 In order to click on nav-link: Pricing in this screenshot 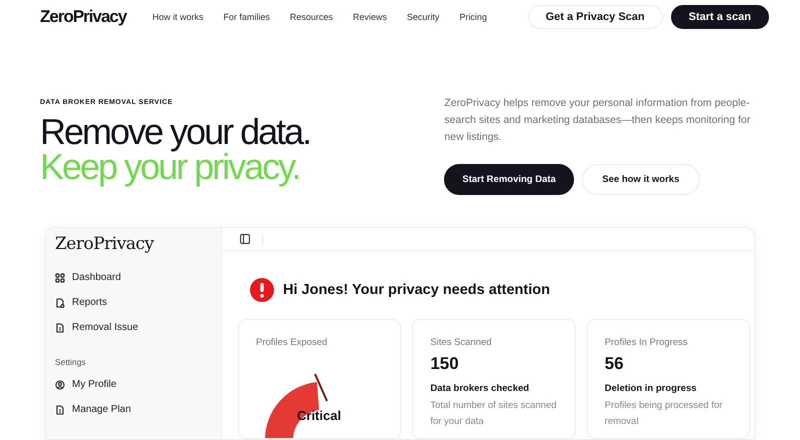, I will do `click(473, 17)`.